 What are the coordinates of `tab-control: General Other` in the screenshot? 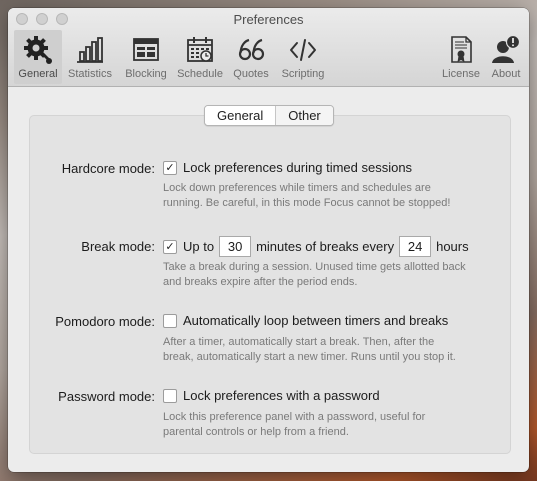 It's located at (269, 115).